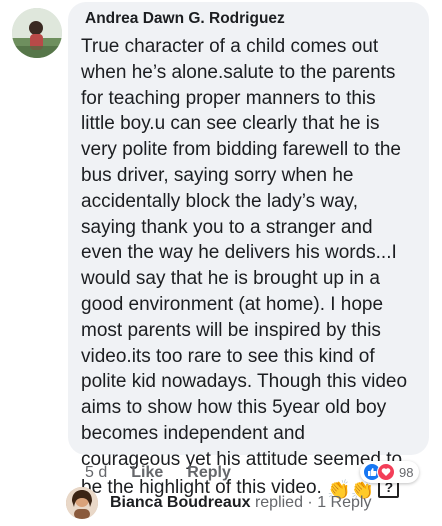 This screenshot has width=442, height=526. Describe the element at coordinates (228, 356) in the screenshot. I see `comment-line: video.its too rare to see this kind of` at that location.